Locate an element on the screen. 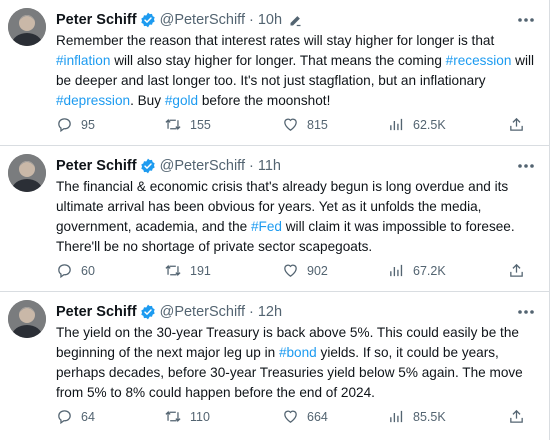 This screenshot has width=550, height=440. hashtag-link: #Fed is located at coordinates (266, 226).